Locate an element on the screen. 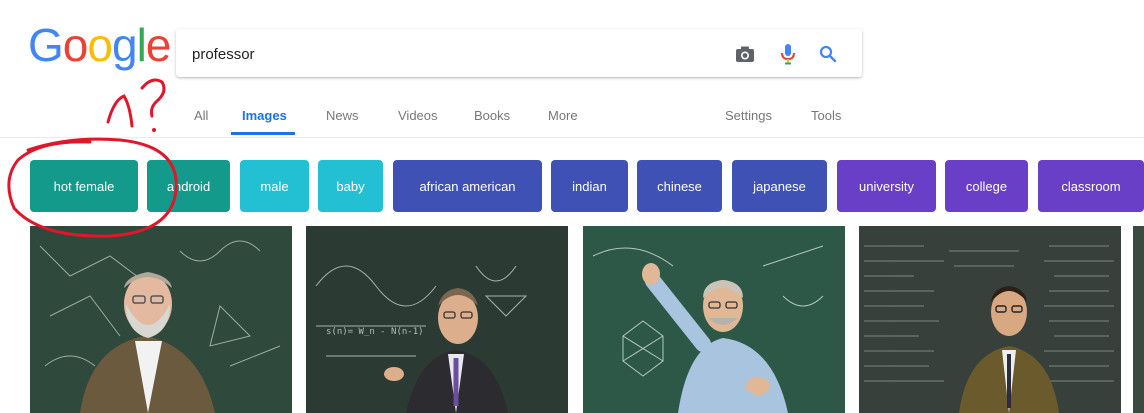 This screenshot has height=413, width=1144. tabs-divider is located at coordinates (572, 137).